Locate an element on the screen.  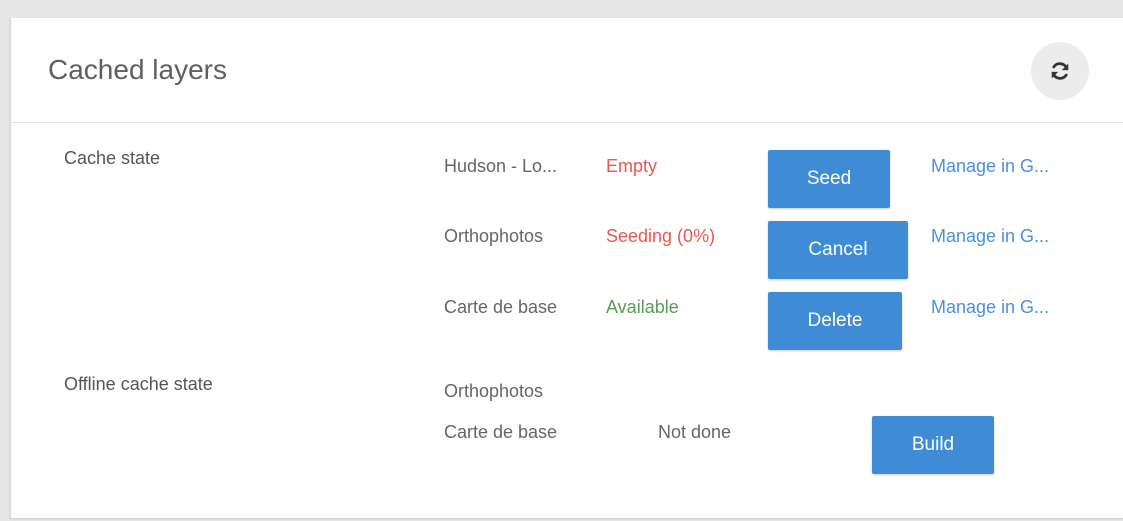
status-available: Available is located at coordinates (642, 307).